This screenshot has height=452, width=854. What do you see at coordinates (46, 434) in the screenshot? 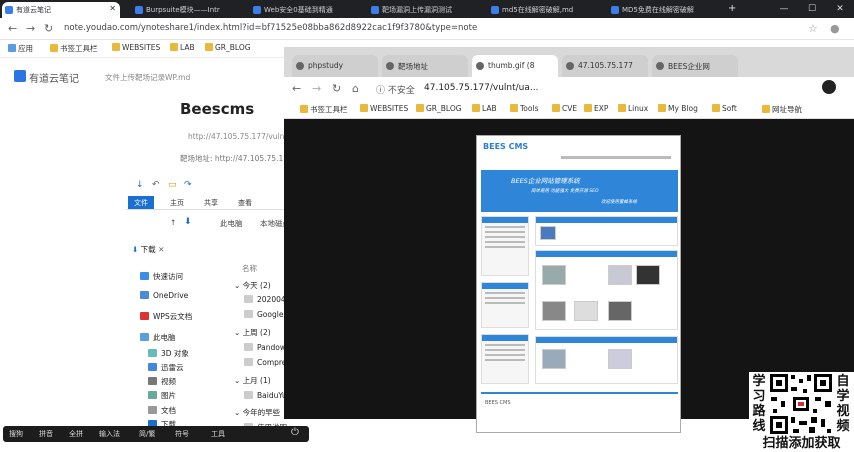
I see `toolbar-item: 拼音` at bounding box center [46, 434].